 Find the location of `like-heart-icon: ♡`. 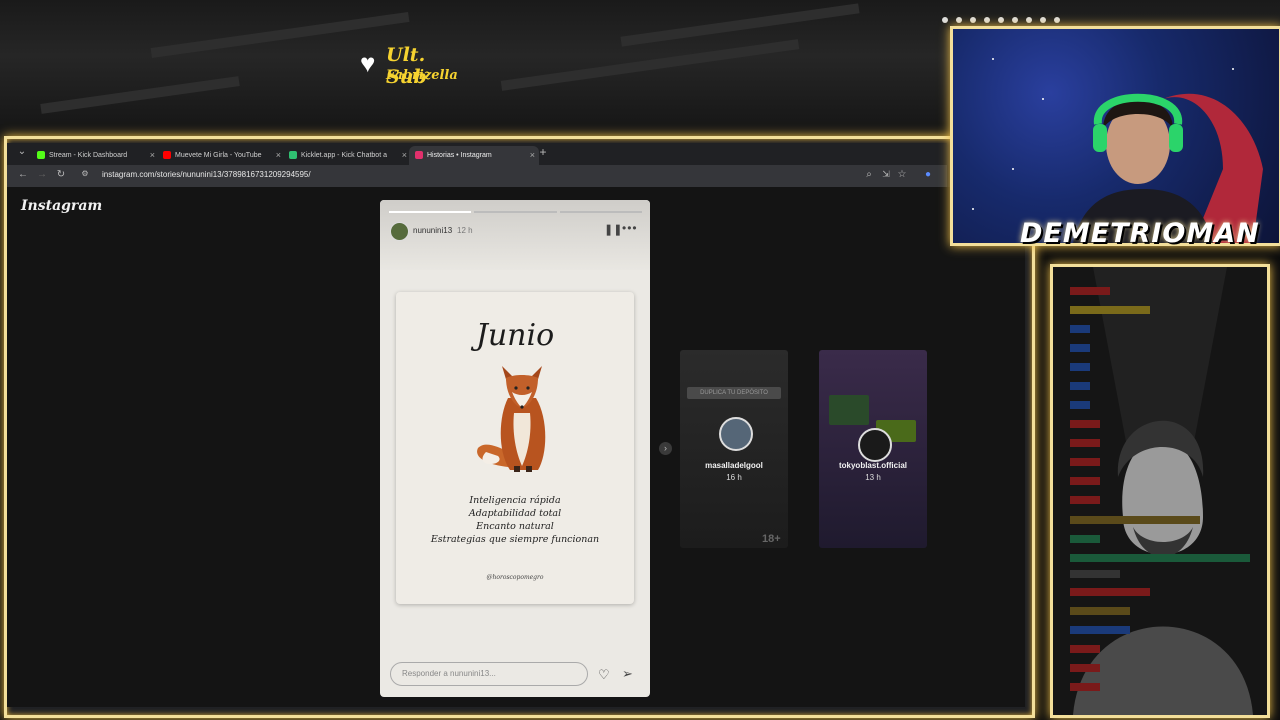

like-heart-icon: ♡ is located at coordinates (604, 675).